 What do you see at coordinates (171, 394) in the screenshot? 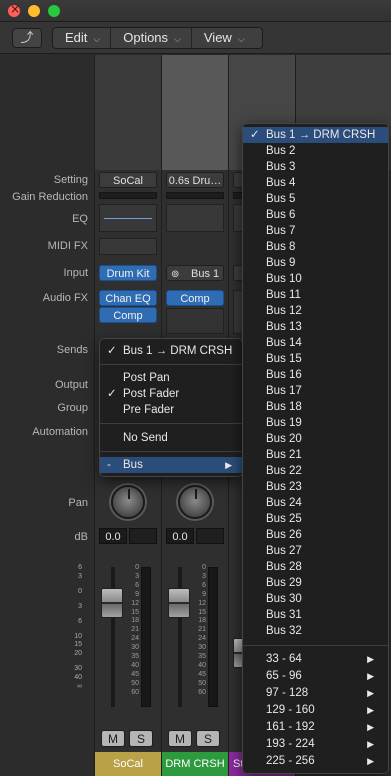
I see `menu-item-post-fader: ✓ Post Fader` at bounding box center [171, 394].